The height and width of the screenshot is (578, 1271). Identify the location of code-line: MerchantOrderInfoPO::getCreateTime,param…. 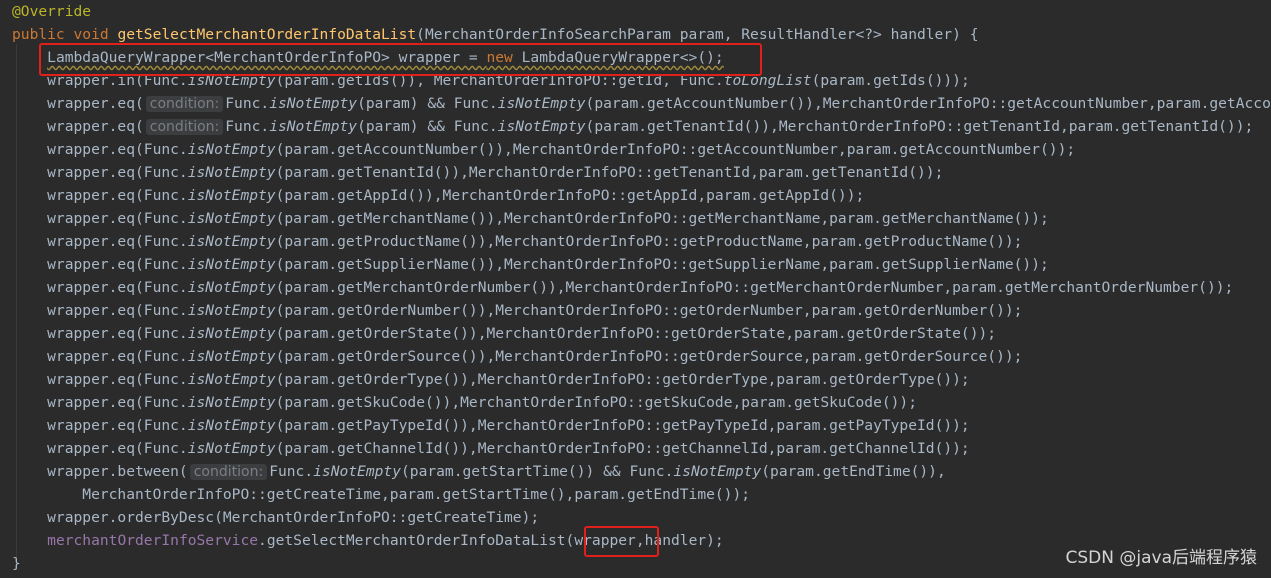
(381, 494).